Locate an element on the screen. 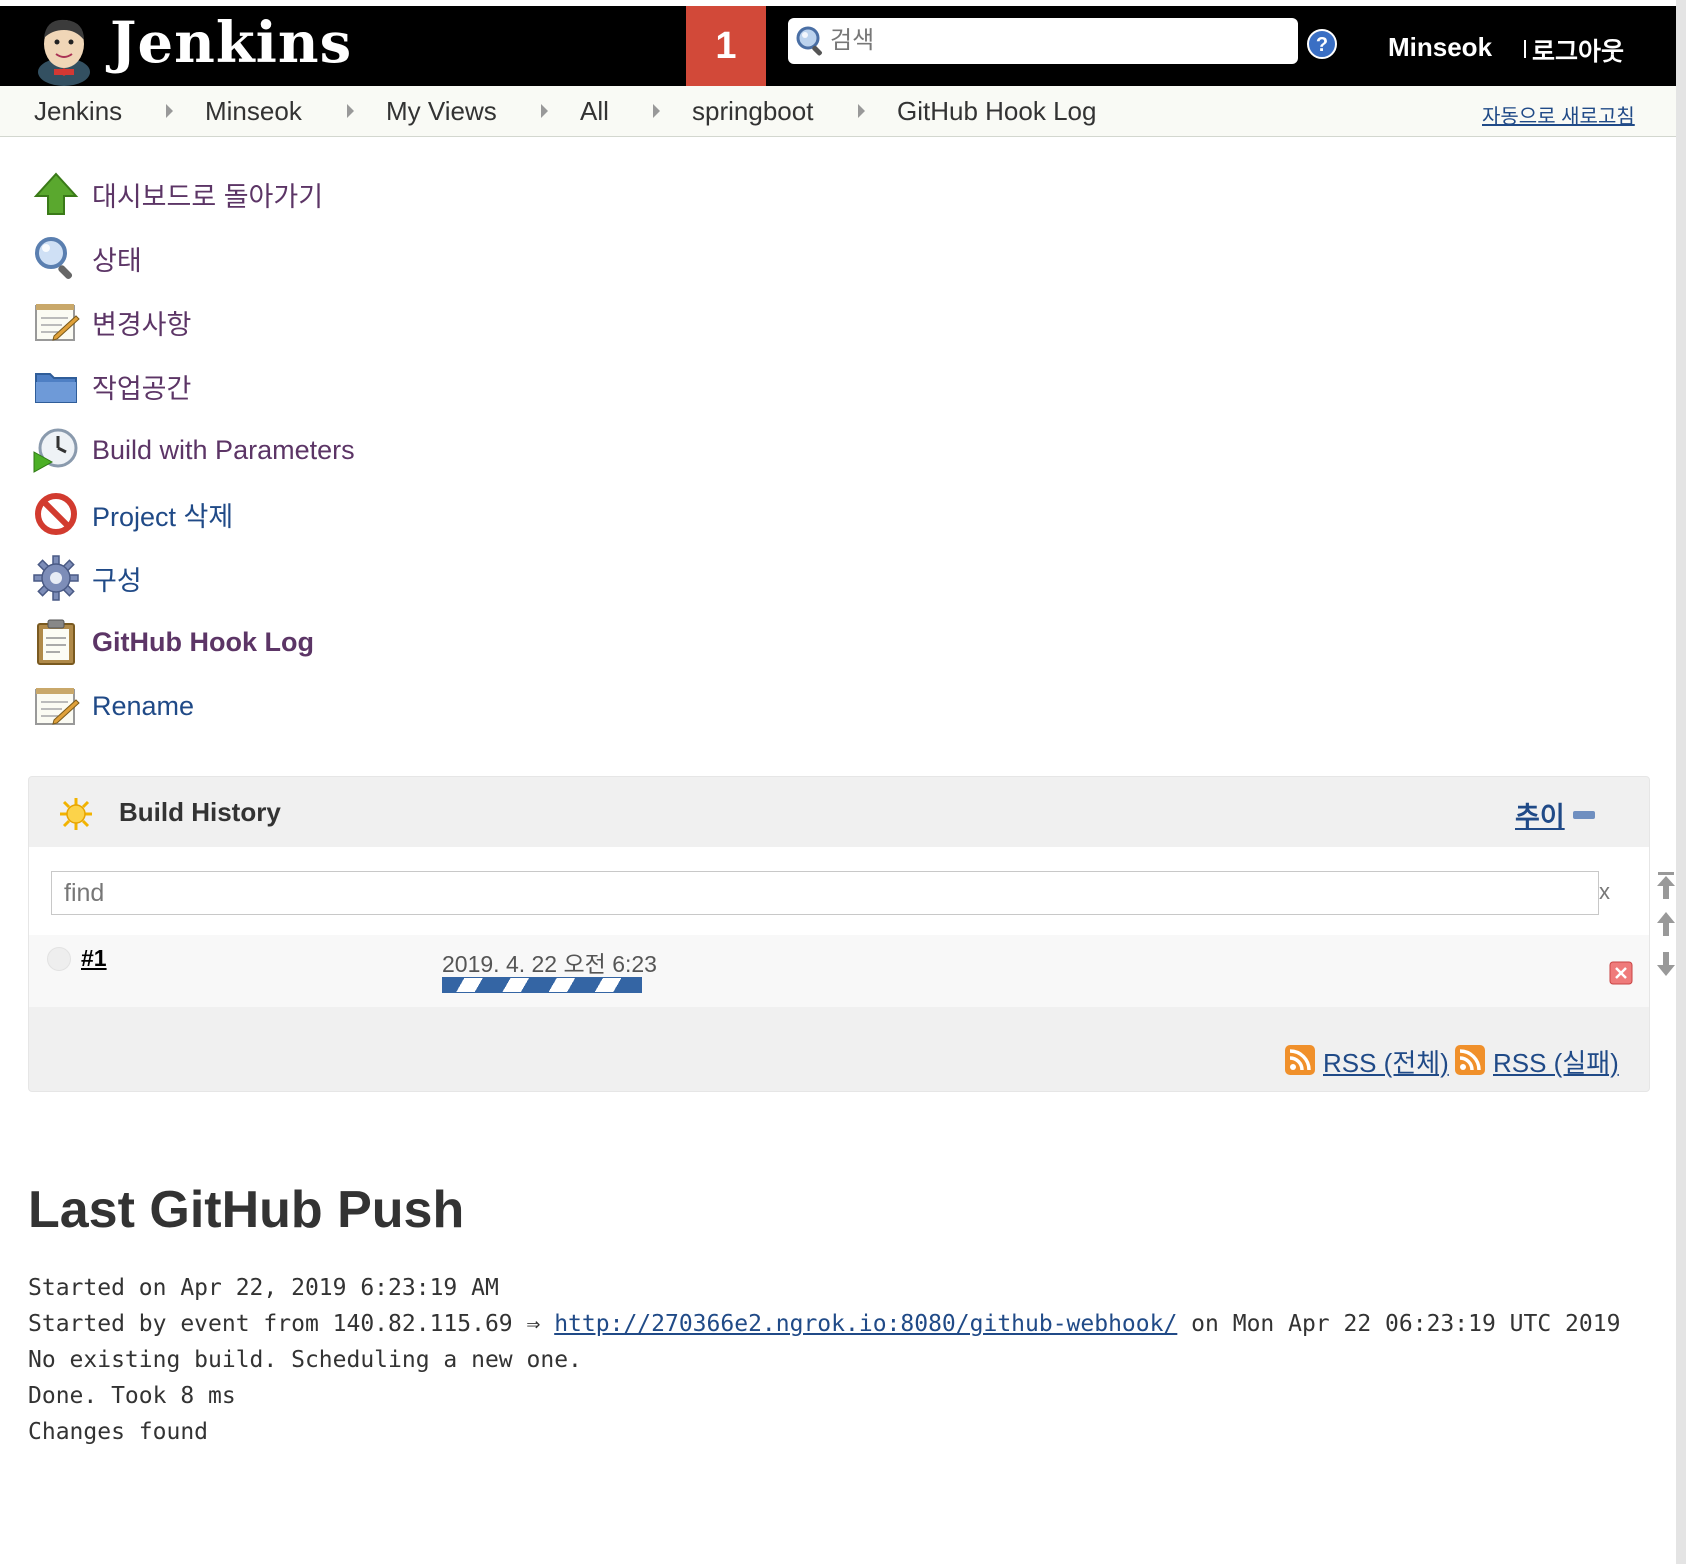 The width and height of the screenshot is (1686, 1564). scroll-to-top-icon is located at coordinates (1666, 886).